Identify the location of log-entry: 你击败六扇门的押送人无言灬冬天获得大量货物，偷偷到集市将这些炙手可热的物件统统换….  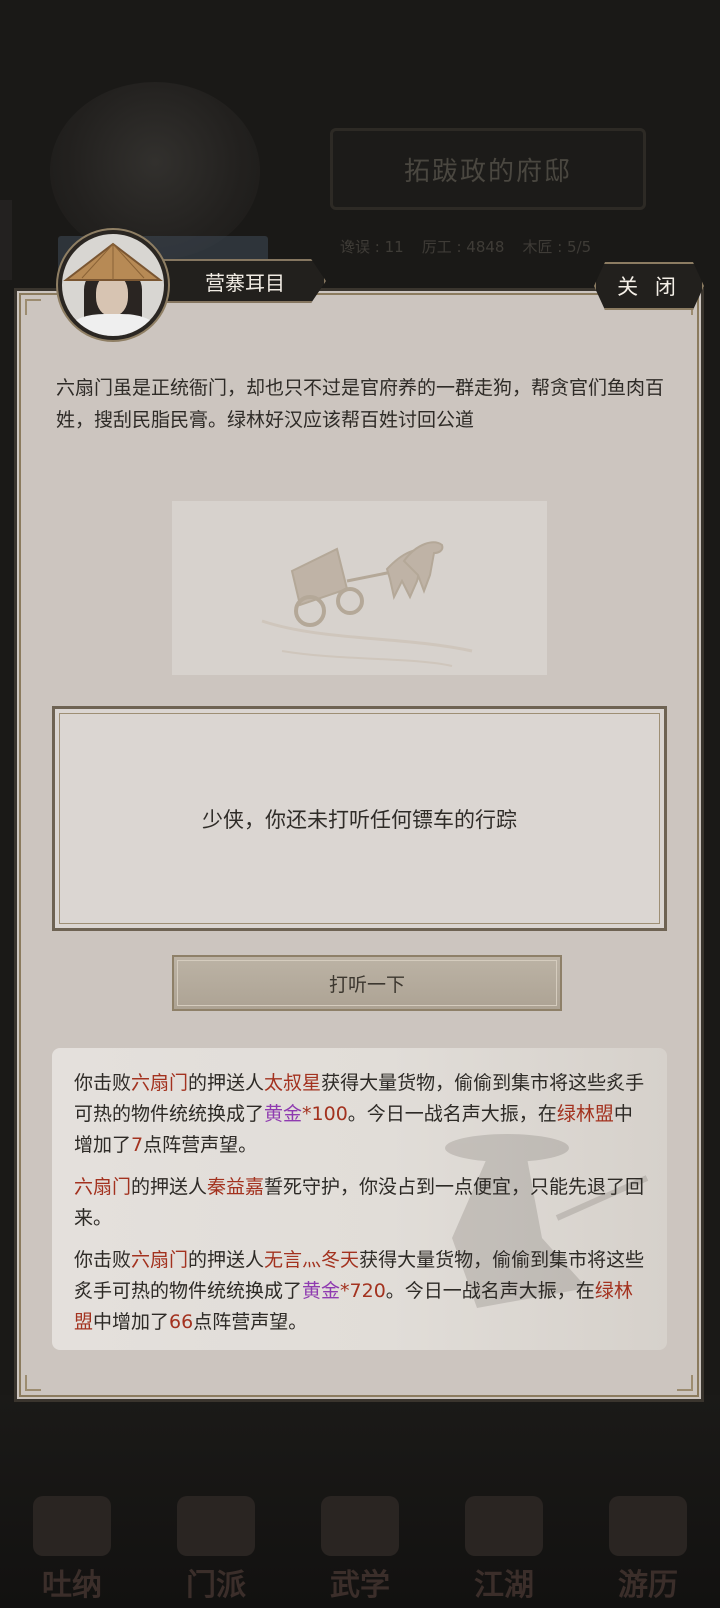
(359, 1291).